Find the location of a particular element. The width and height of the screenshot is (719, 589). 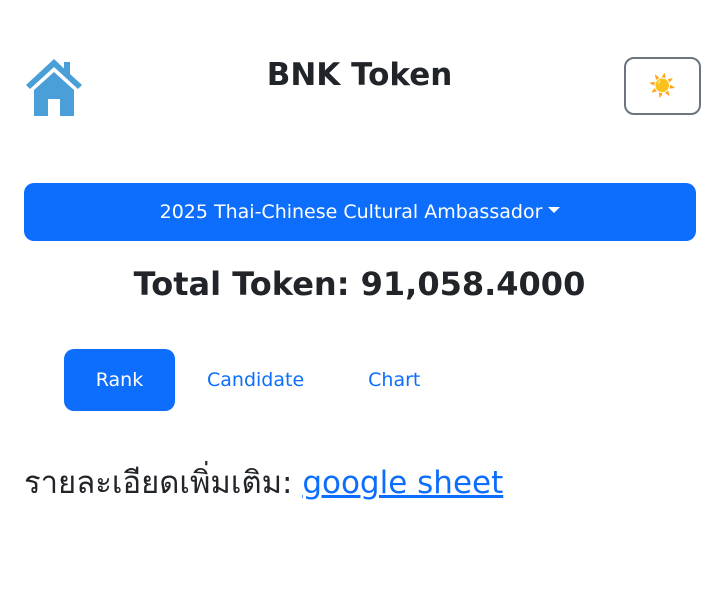

tab-bar: Rank Candidate Chart is located at coordinates (258, 380).